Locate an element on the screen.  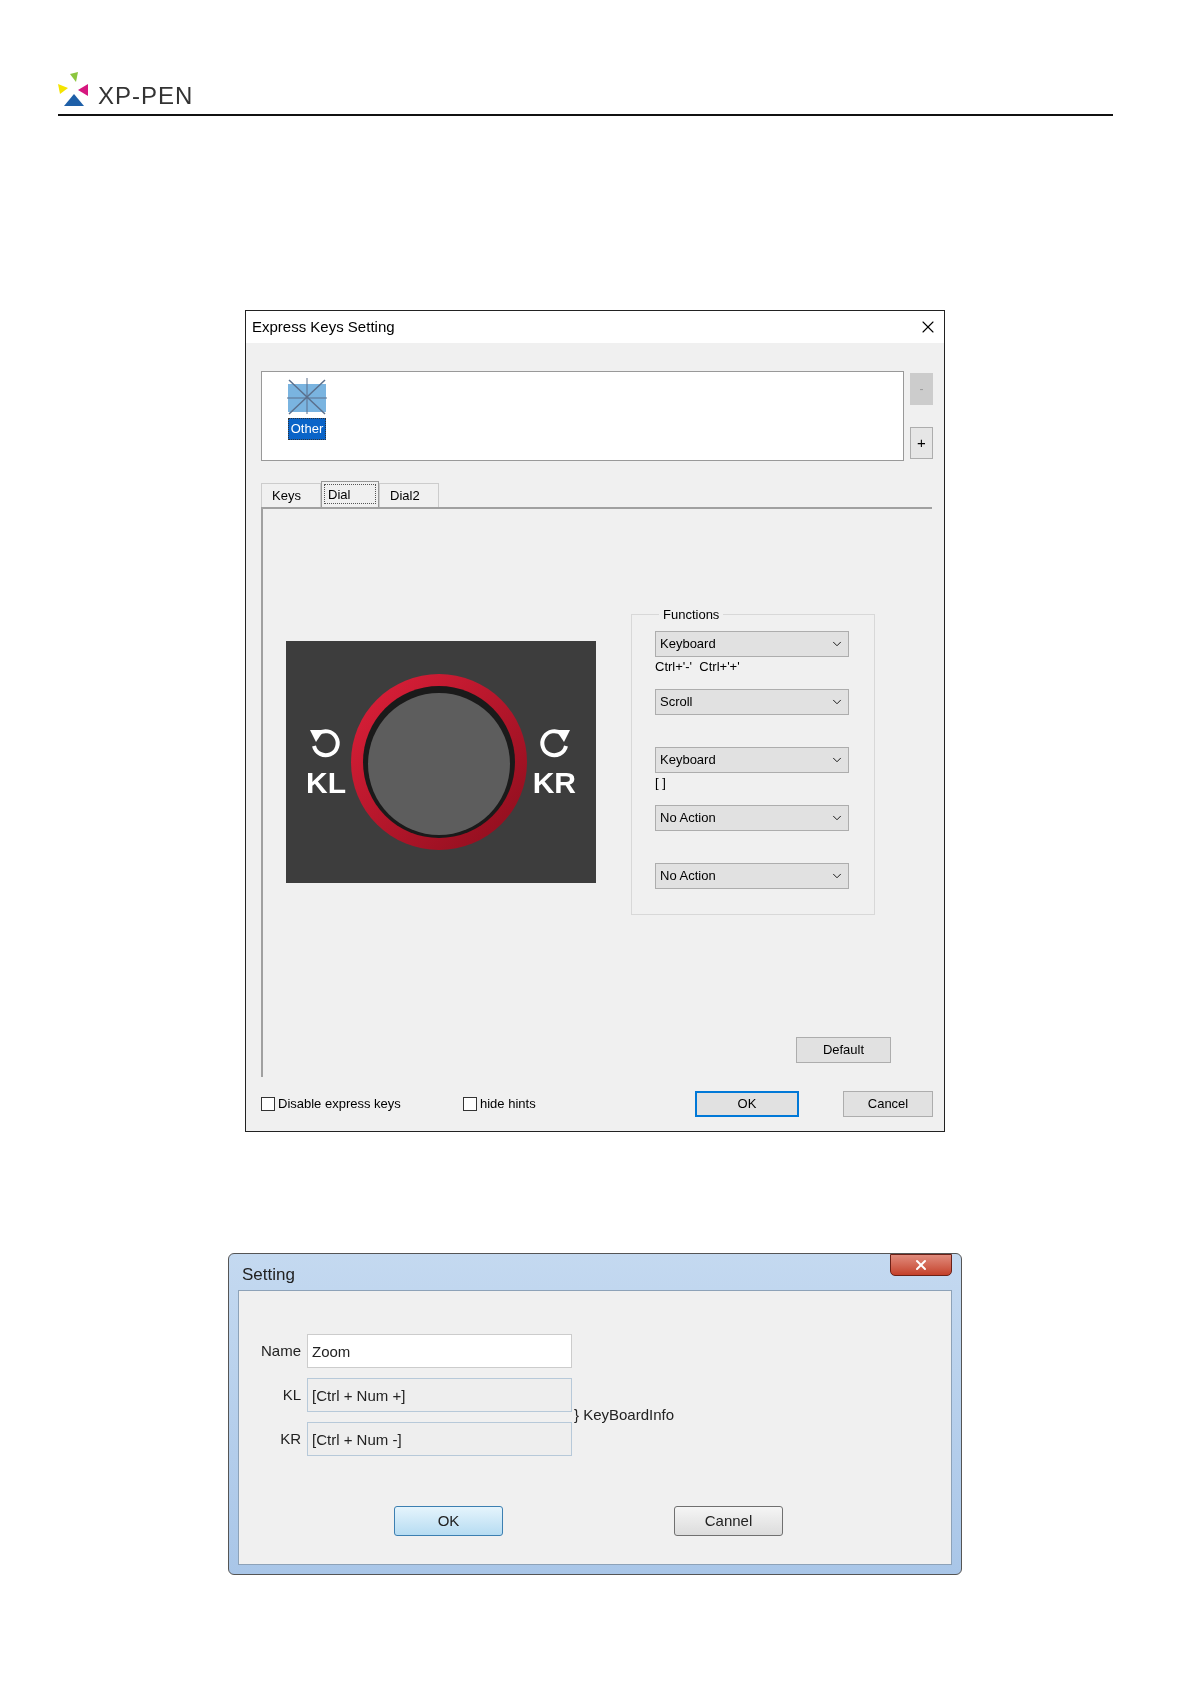
checkbox-label: hide hints is located at coordinates (508, 1104).